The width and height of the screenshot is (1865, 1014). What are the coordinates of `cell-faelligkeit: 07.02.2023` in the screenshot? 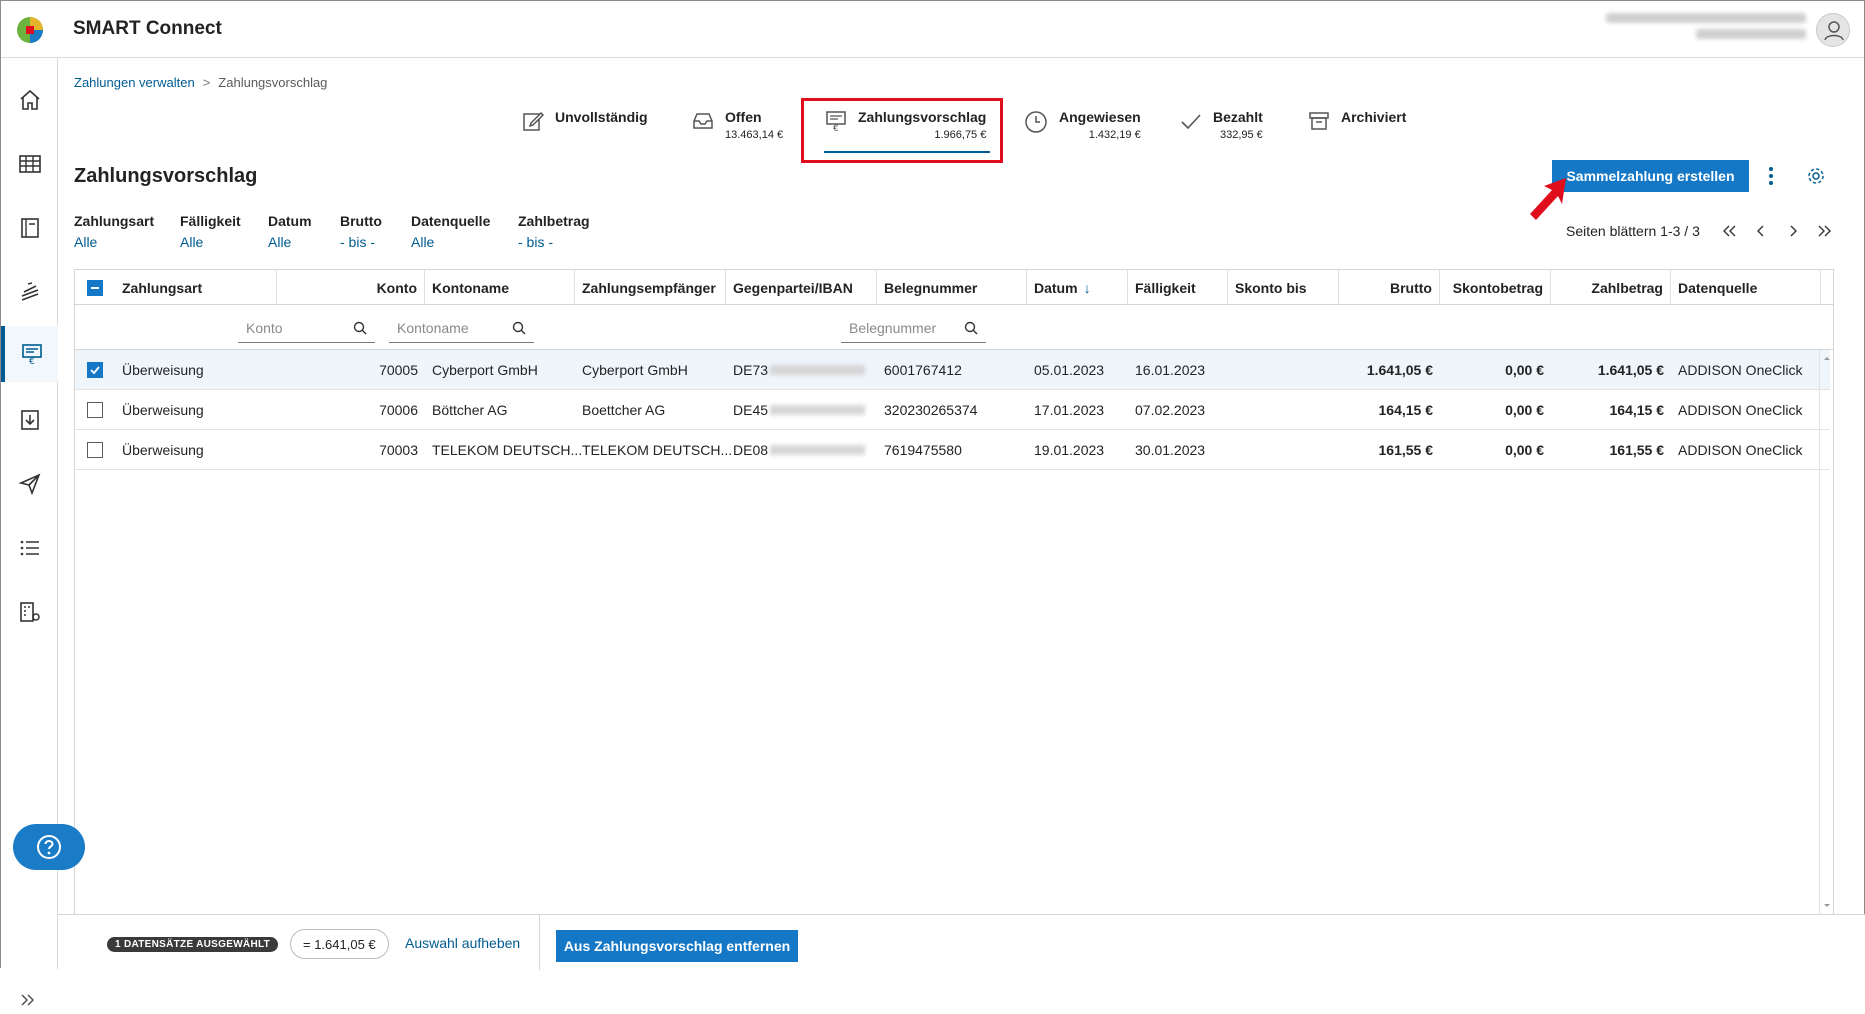 It's located at (1170, 410).